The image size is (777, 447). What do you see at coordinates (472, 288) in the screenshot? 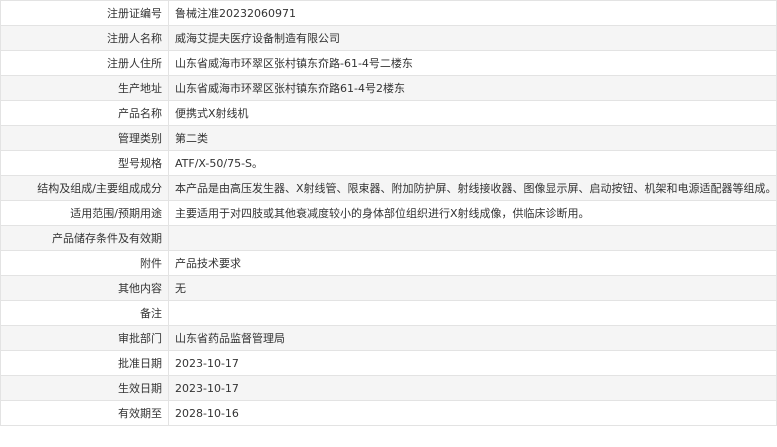
I see `row-value: 无` at bounding box center [472, 288].